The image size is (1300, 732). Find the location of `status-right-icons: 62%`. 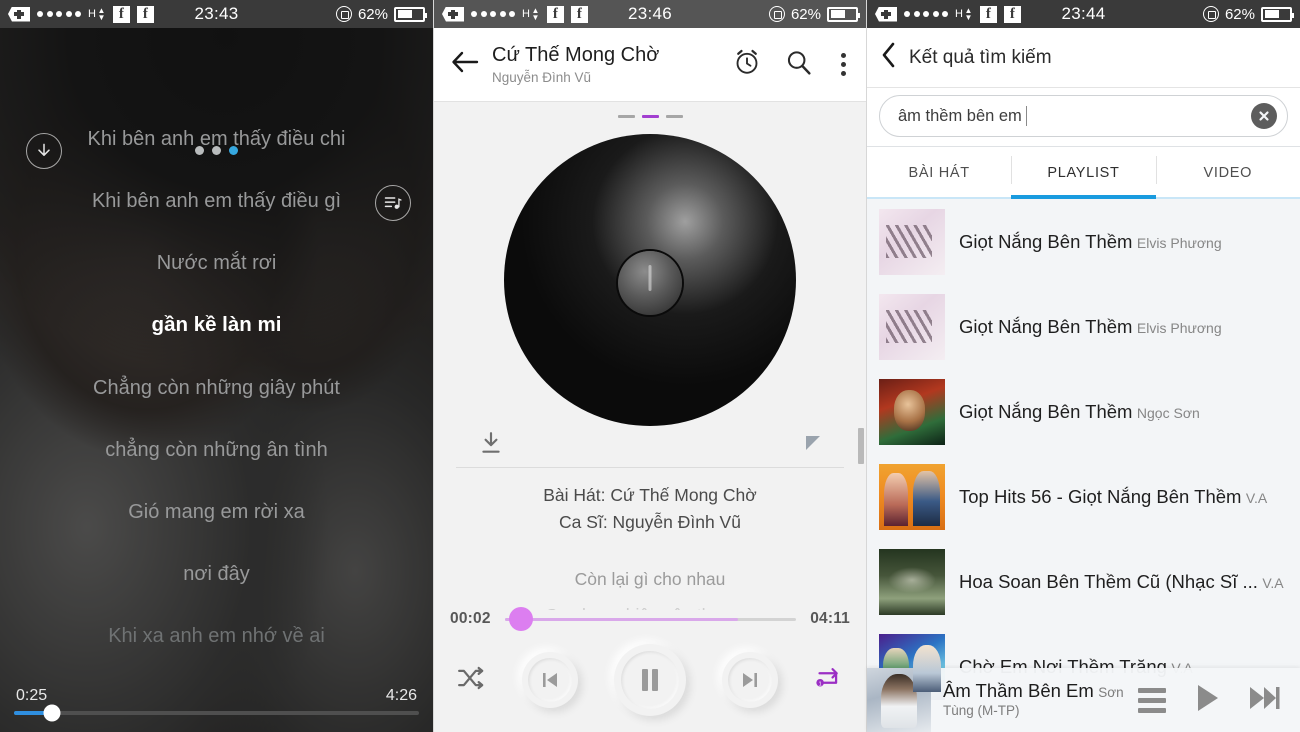

status-right-icons: 62% is located at coordinates (381, 14).